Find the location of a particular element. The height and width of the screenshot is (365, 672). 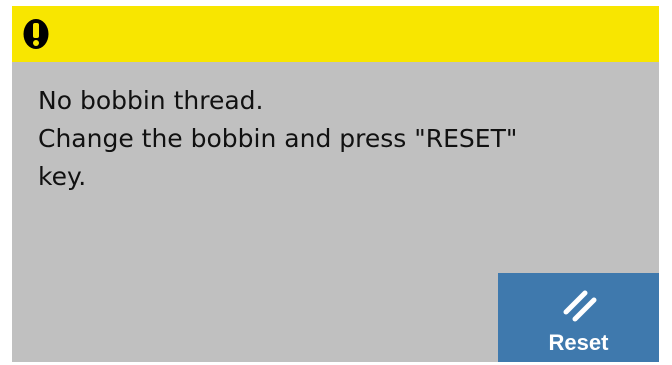

reset-label: Reset is located at coordinates (578, 342).